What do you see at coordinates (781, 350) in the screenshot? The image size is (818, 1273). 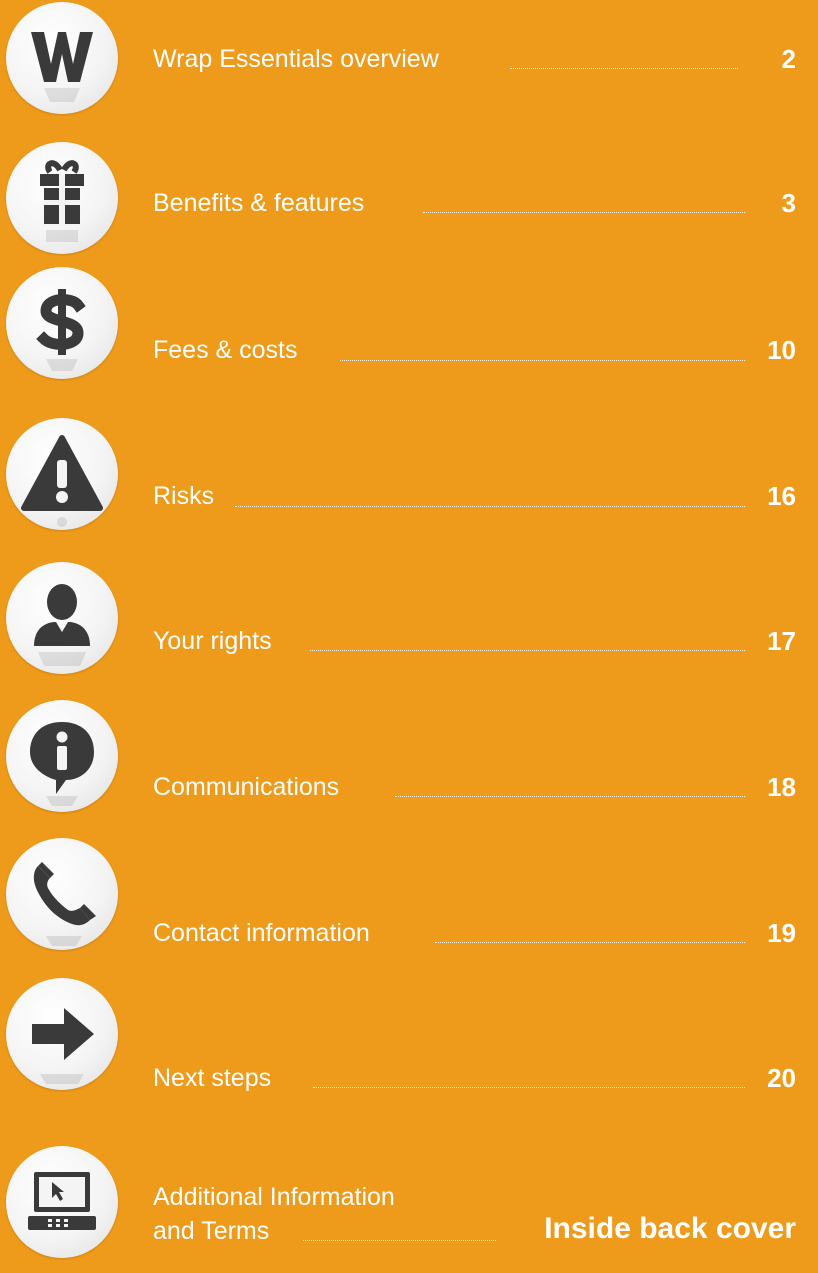 I see `toc-page-number: 10` at bounding box center [781, 350].